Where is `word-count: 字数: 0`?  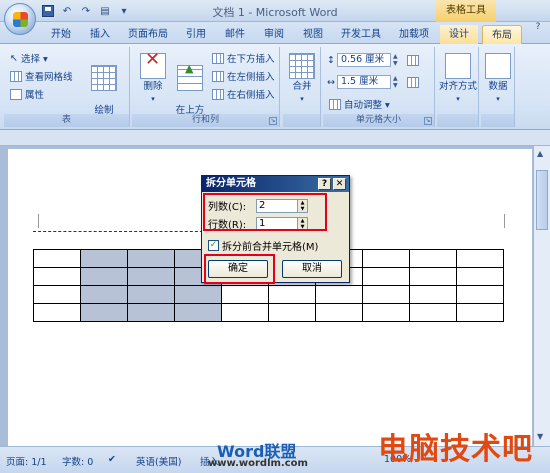
word-count: 字数: 0 is located at coordinates (77, 461).